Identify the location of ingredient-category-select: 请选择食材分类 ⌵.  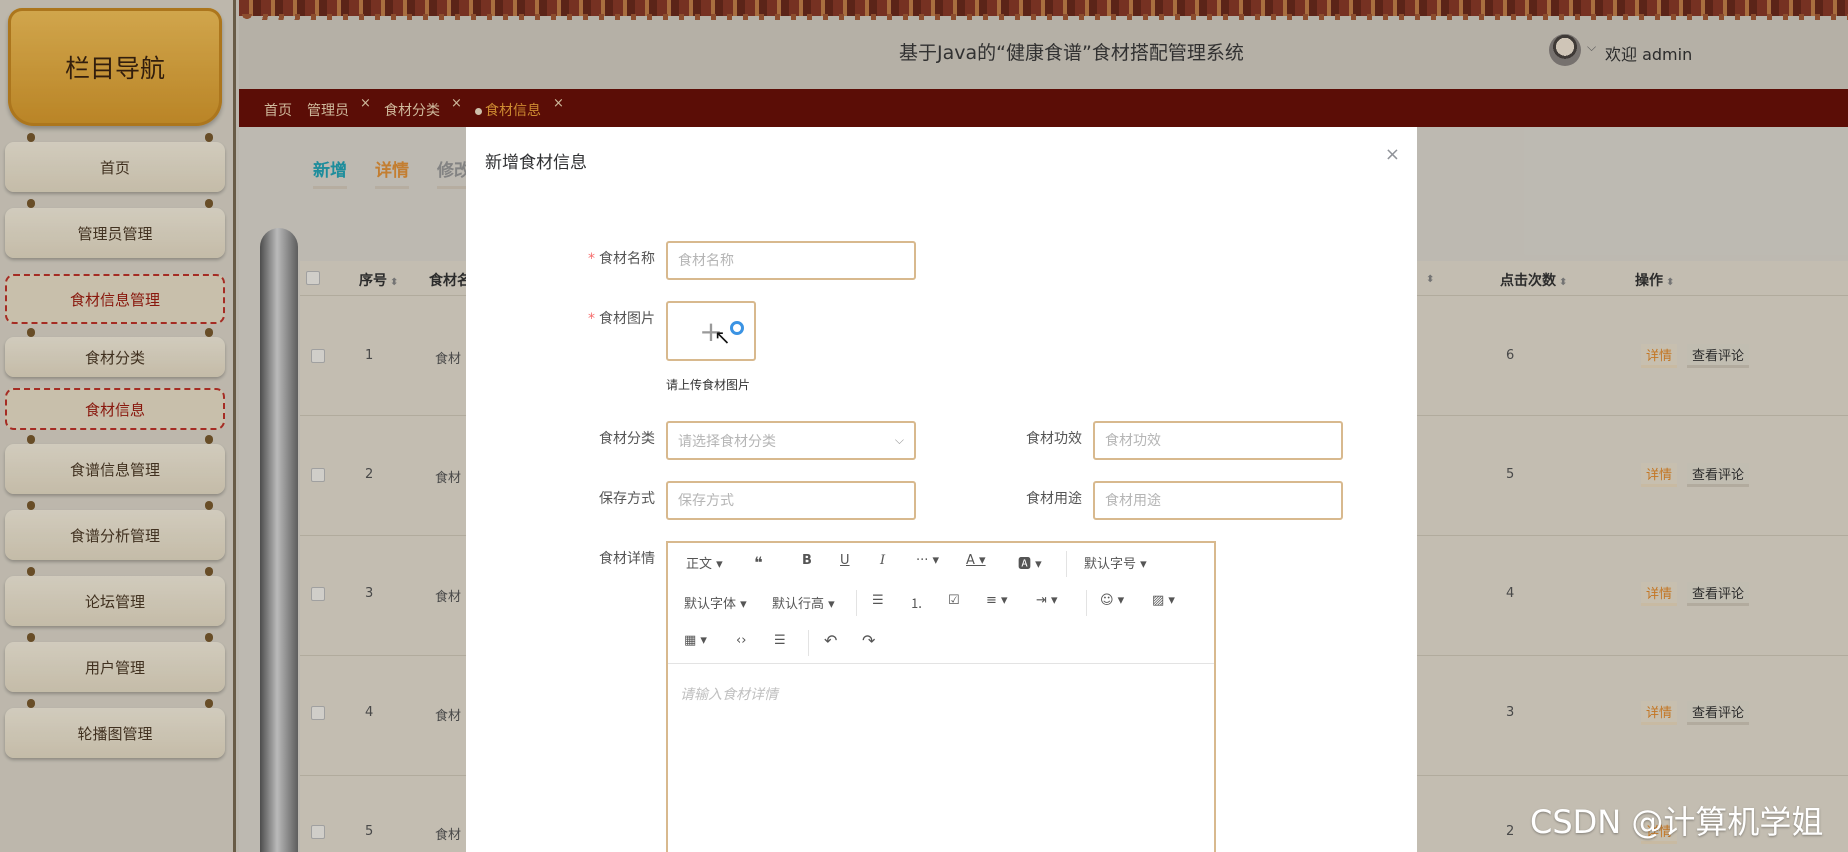
(791, 440).